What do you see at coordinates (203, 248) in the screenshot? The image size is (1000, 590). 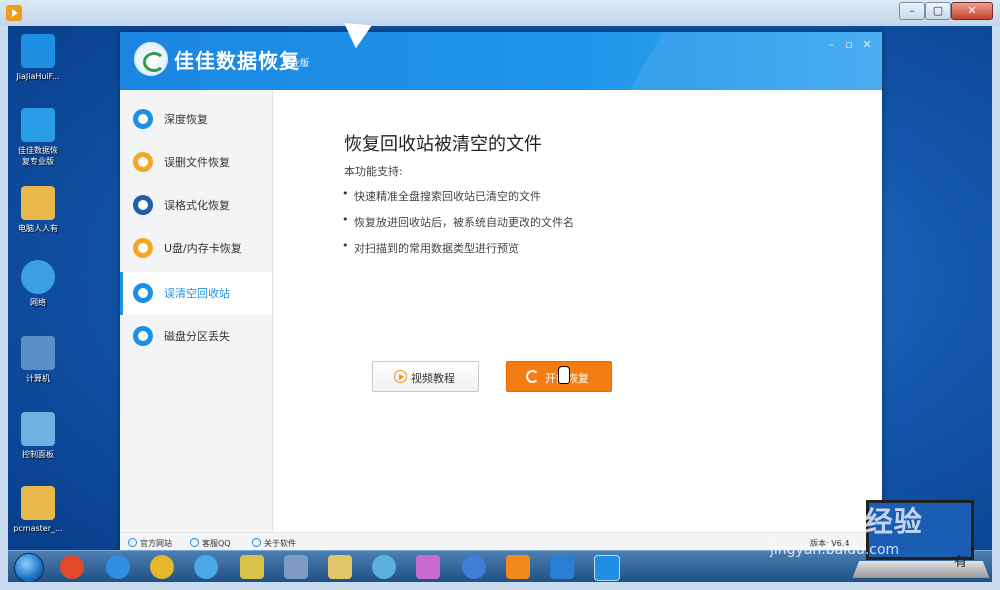 I see `sidebar-item-label: U盘/内存卡恢复` at bounding box center [203, 248].